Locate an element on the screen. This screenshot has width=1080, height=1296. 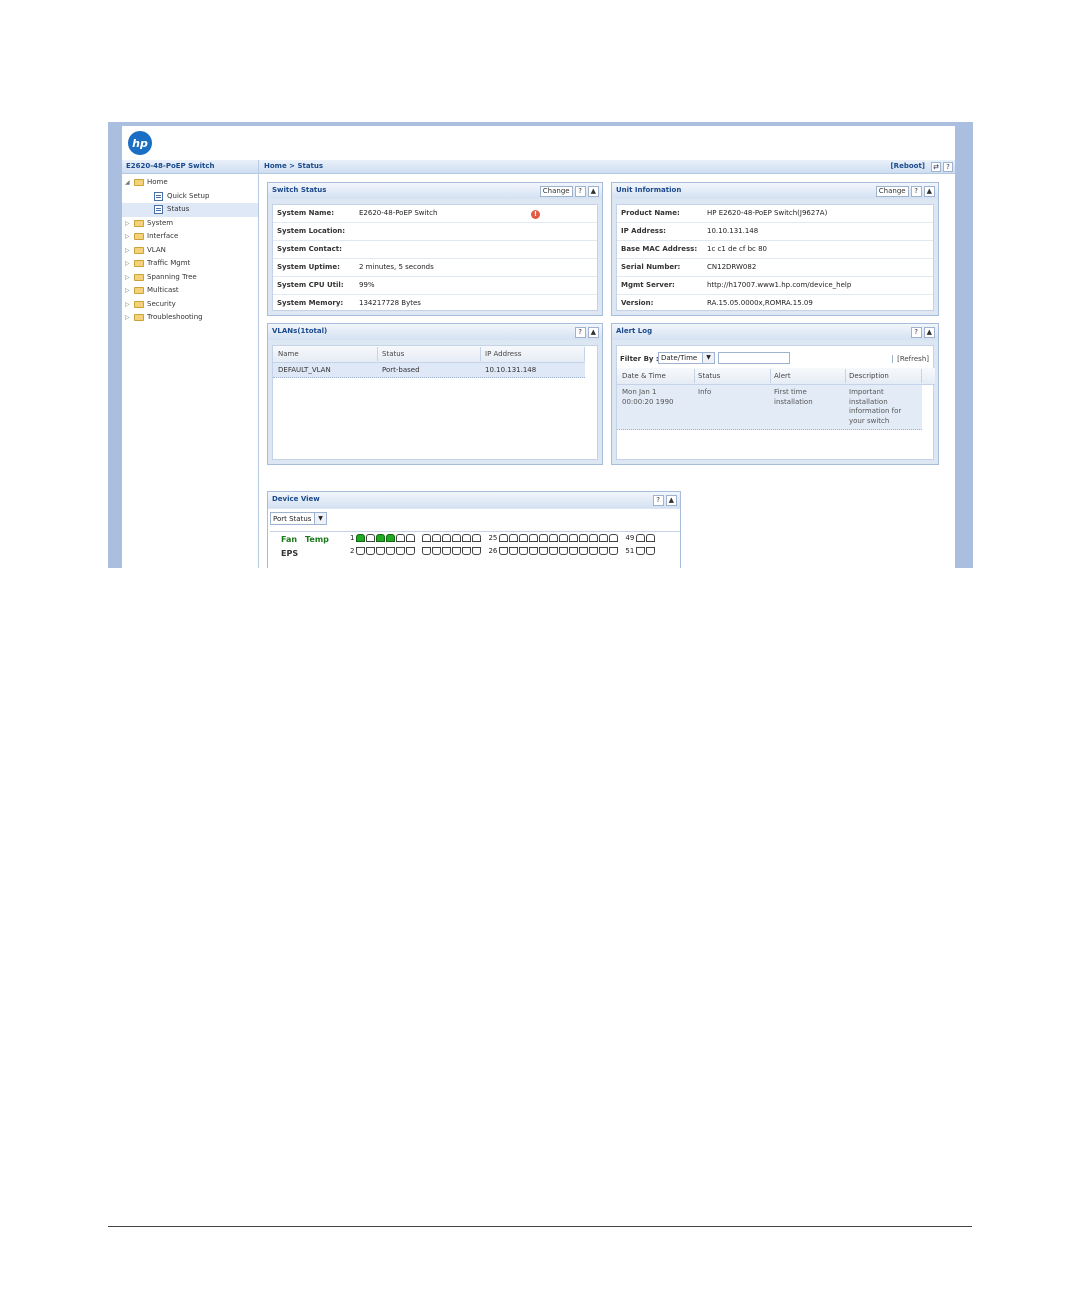
collapse-arrow-icon: ◢ is located at coordinates (127, 183).